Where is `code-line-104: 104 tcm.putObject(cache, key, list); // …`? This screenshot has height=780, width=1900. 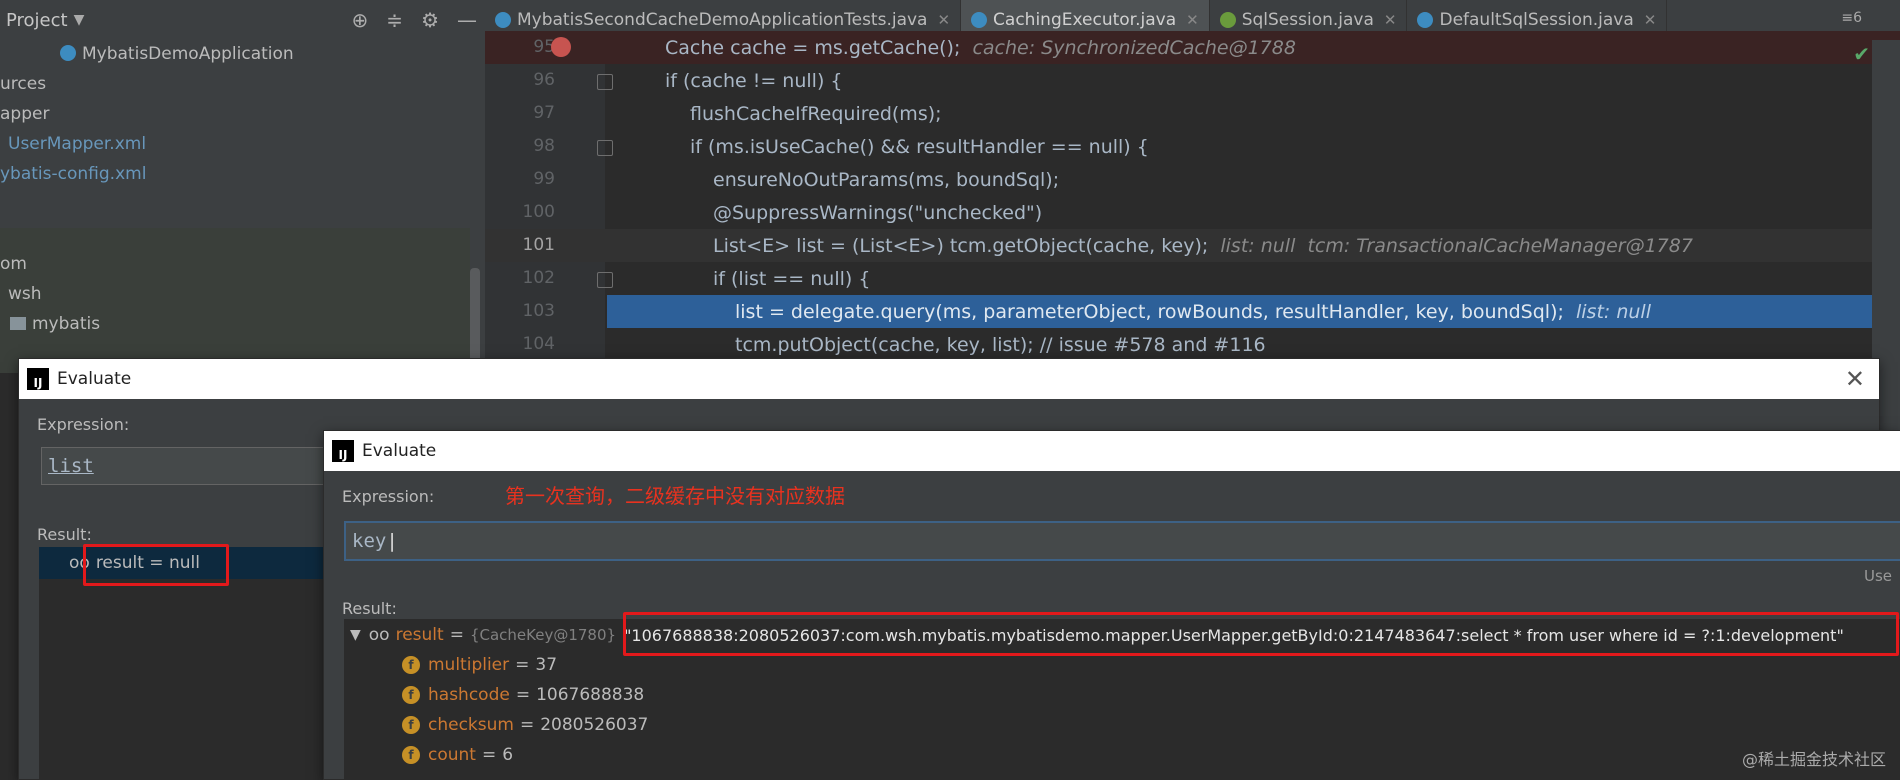 code-line-104: 104 tcm.putObject(cache, key, list); // … is located at coordinates (1192, 344).